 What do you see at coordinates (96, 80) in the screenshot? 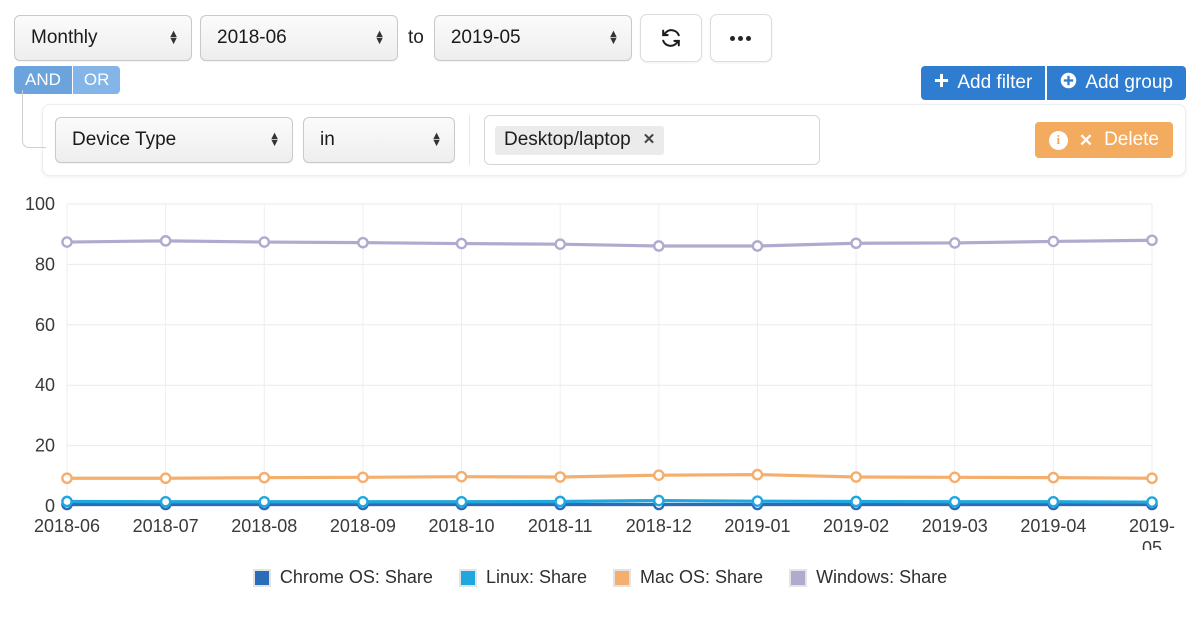
I see `logic-or-option: OR` at bounding box center [96, 80].